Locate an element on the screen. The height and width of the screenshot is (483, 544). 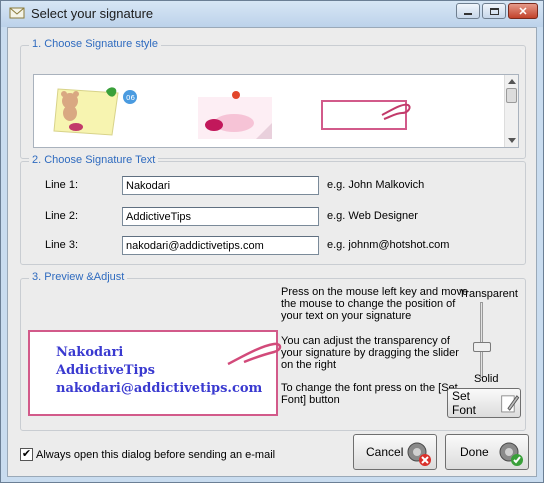
window-title: Select your signature is located at coordinates (92, 13).